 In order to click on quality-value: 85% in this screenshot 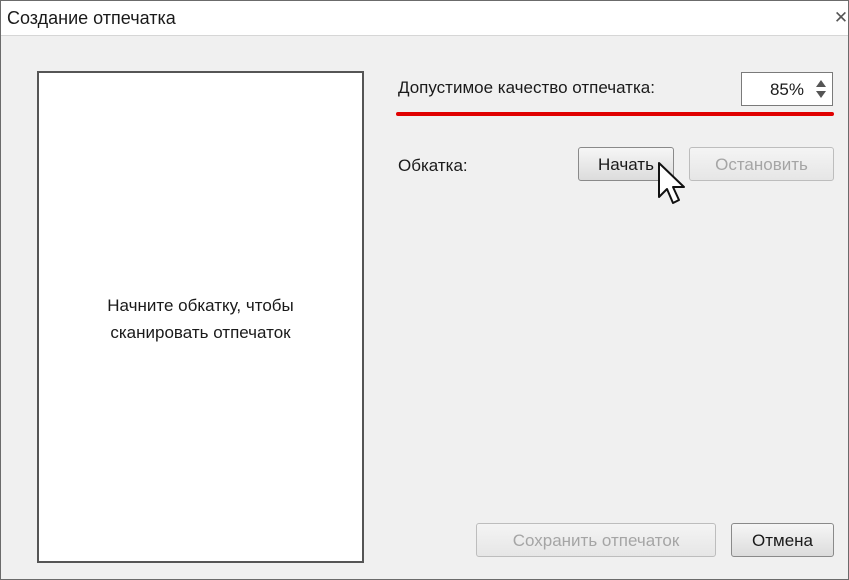, I will do `click(787, 90)`.